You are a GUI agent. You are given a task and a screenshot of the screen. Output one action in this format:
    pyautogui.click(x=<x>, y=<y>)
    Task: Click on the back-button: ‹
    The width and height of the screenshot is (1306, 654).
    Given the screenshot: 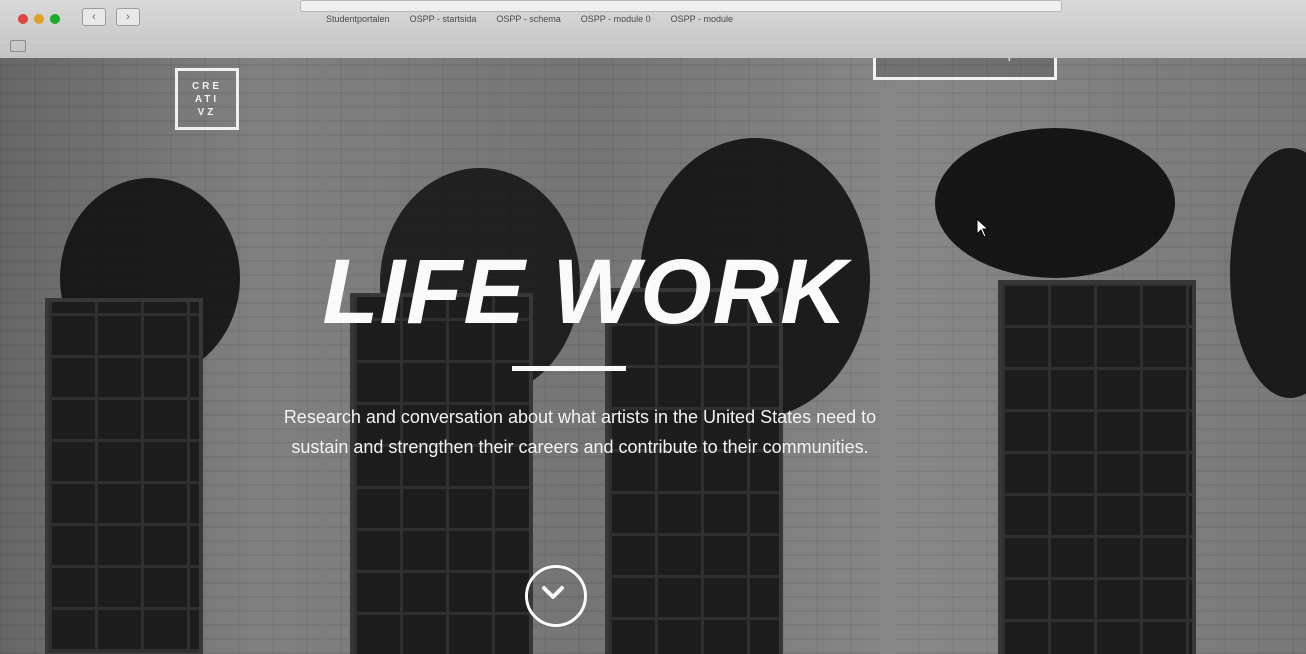 What is the action you would take?
    pyautogui.click(x=94, y=17)
    